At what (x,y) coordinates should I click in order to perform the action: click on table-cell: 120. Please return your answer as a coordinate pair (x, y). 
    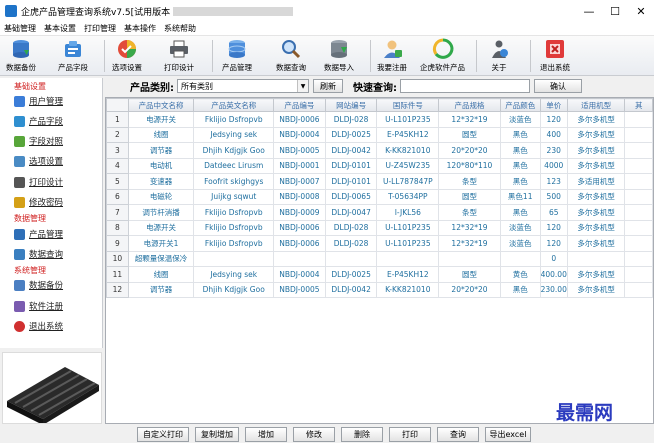
    Looking at the image, I should click on (553, 119).